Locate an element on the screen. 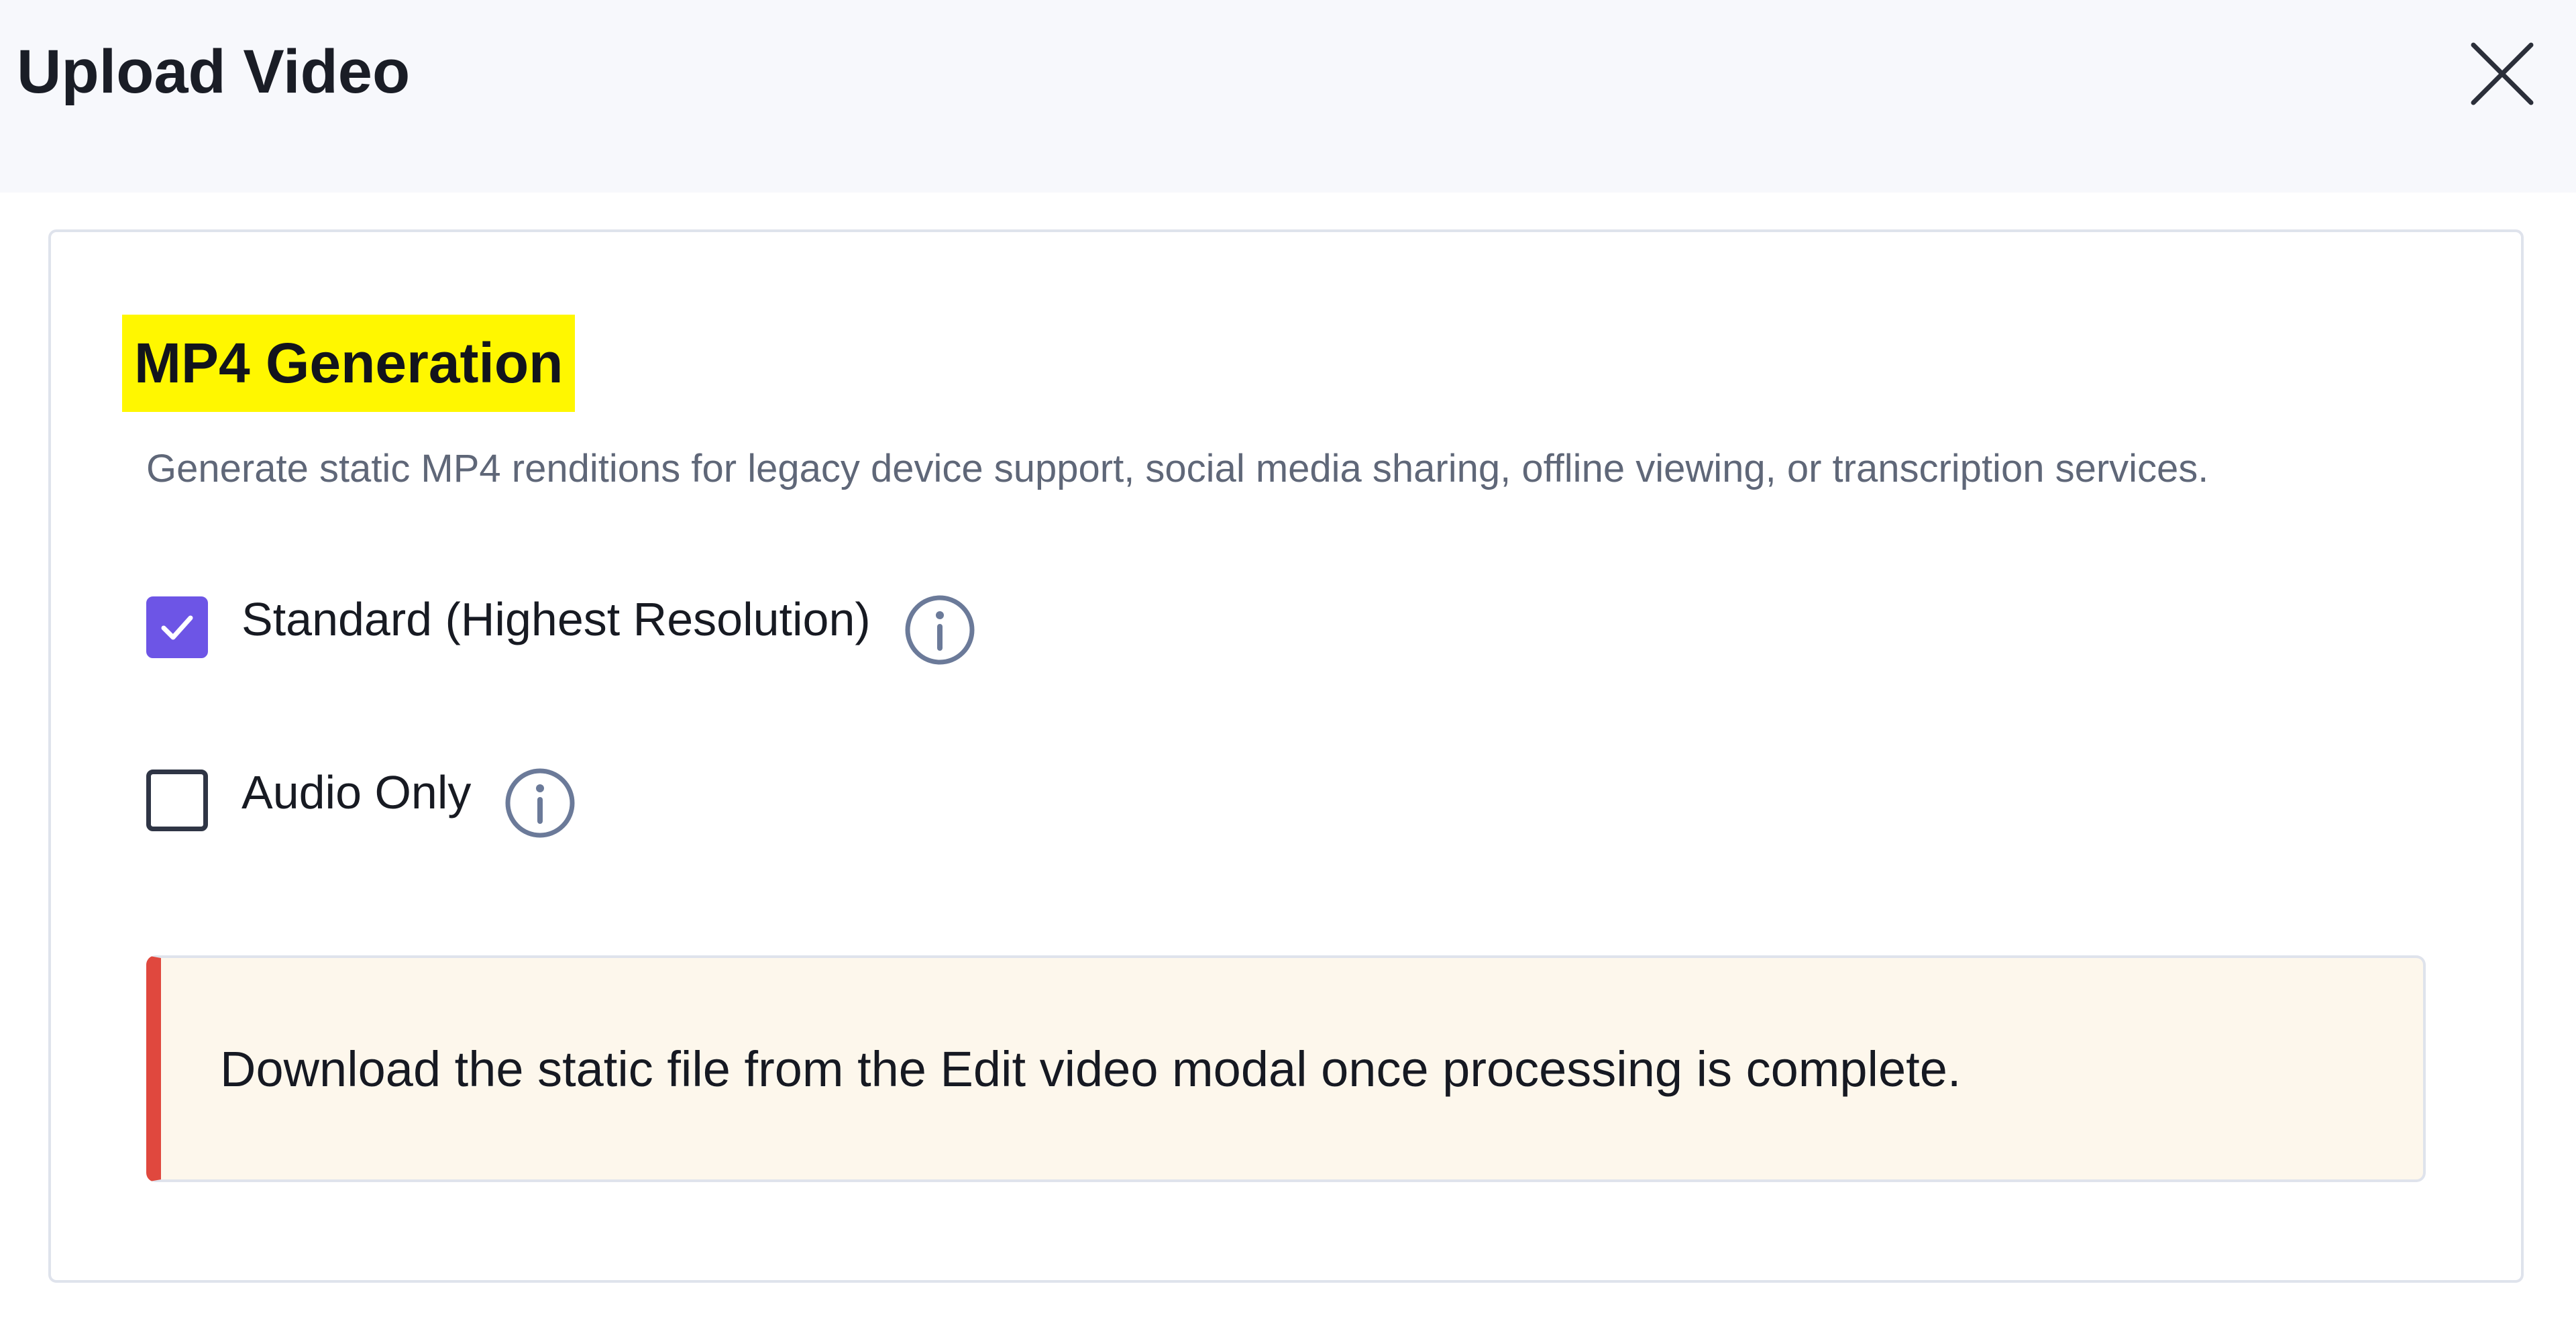 The width and height of the screenshot is (2576, 1321). option-standard: Standard (Highest Resolution) is located at coordinates (561, 628).